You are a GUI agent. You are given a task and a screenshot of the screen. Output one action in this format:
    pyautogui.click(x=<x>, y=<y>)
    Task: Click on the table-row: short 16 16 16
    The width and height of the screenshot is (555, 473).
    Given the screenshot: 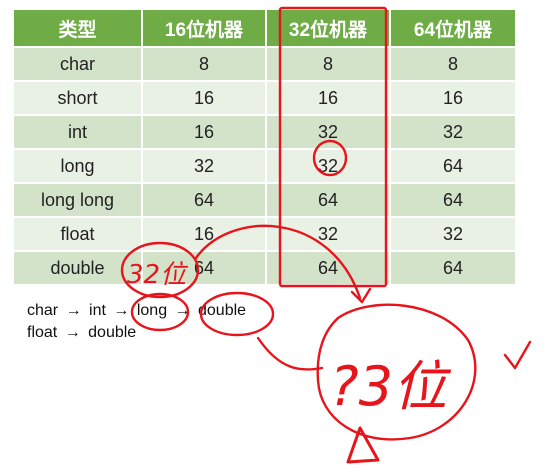 What is the action you would take?
    pyautogui.click(x=265, y=97)
    